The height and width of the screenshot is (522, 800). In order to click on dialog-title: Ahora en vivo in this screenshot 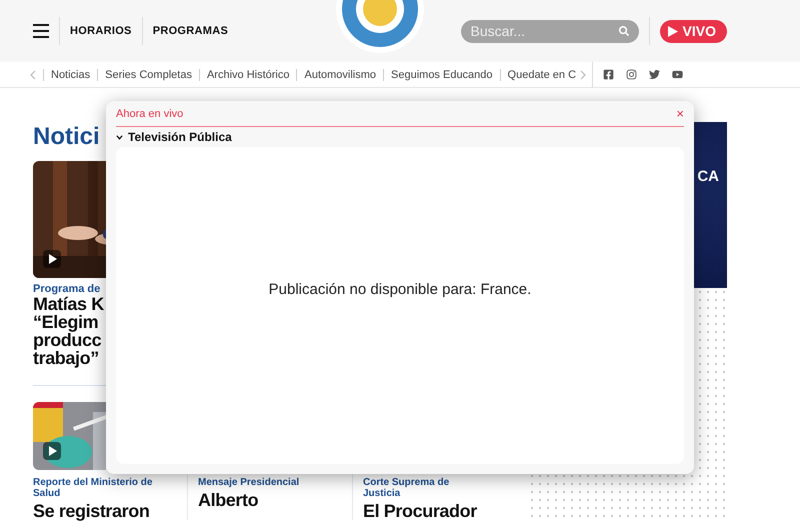, I will do `click(150, 114)`.